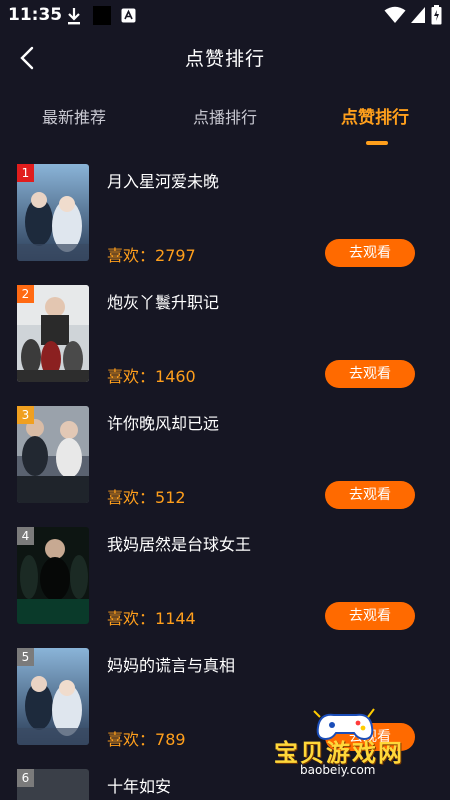 The height and width of the screenshot is (800, 450). I want to click on list-item: 2 炮灰丫鬟升职记 喜欢：1460 去观看, so click(225, 336).